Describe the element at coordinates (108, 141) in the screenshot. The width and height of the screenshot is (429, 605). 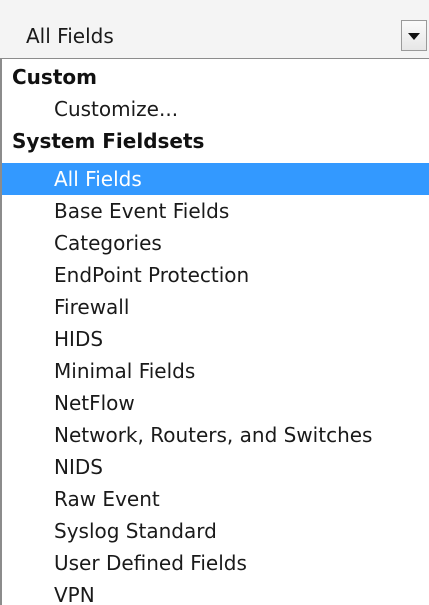
I see `group-label-system-fieldsets: System Fieldsets` at that location.